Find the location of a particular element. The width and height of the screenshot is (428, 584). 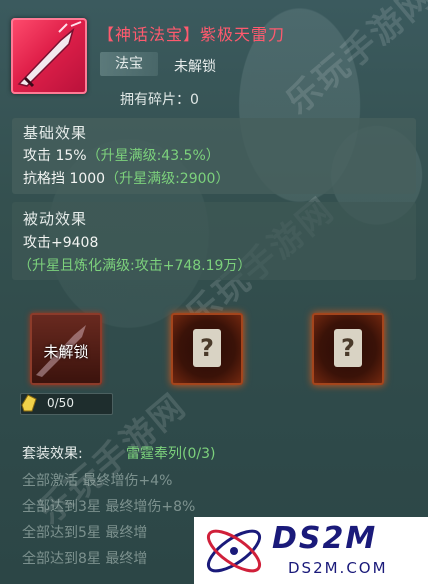

set-effect-name: 雷霆奉列(0/3) is located at coordinates (171, 454).